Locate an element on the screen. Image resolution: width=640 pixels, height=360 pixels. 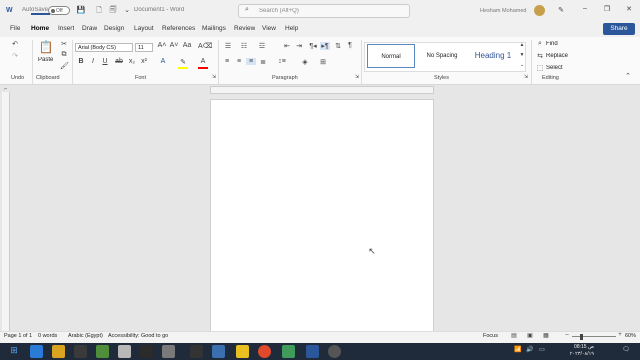
page-count: Page 1 of 1 is located at coordinates (18, 336).